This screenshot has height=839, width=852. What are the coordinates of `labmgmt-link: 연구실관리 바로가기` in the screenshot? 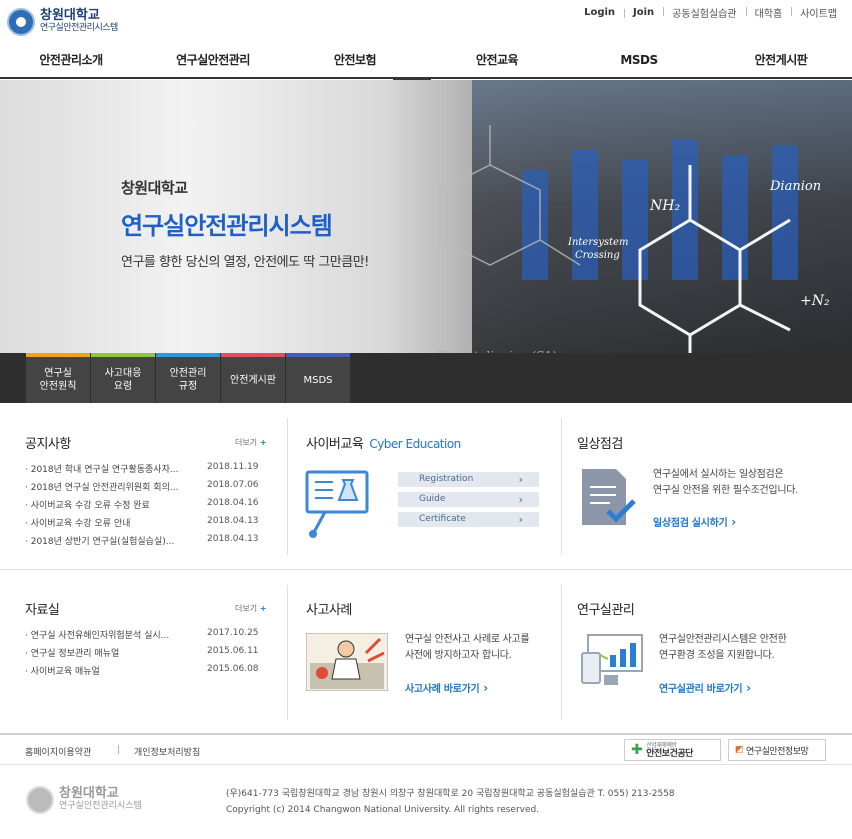 It's located at (705, 687).